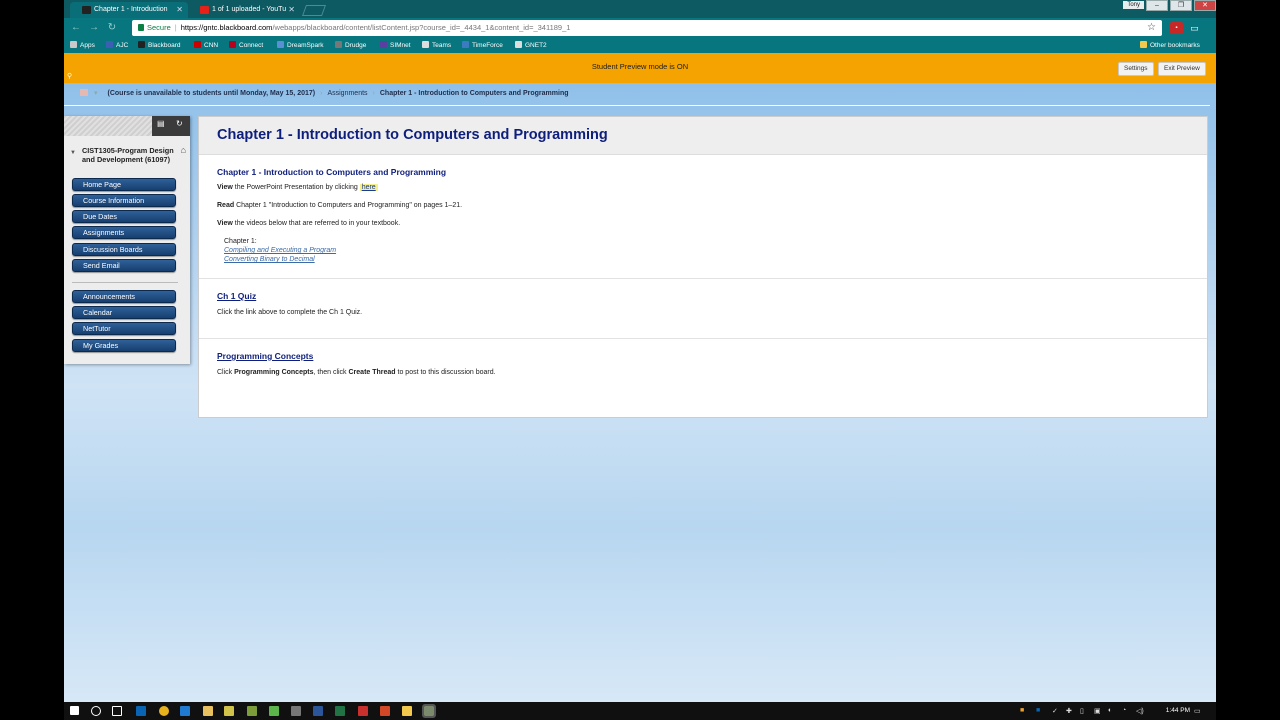 The height and width of the screenshot is (720, 1280). I want to click on tab-title: Chapter 1 - Introduction, so click(131, 9).